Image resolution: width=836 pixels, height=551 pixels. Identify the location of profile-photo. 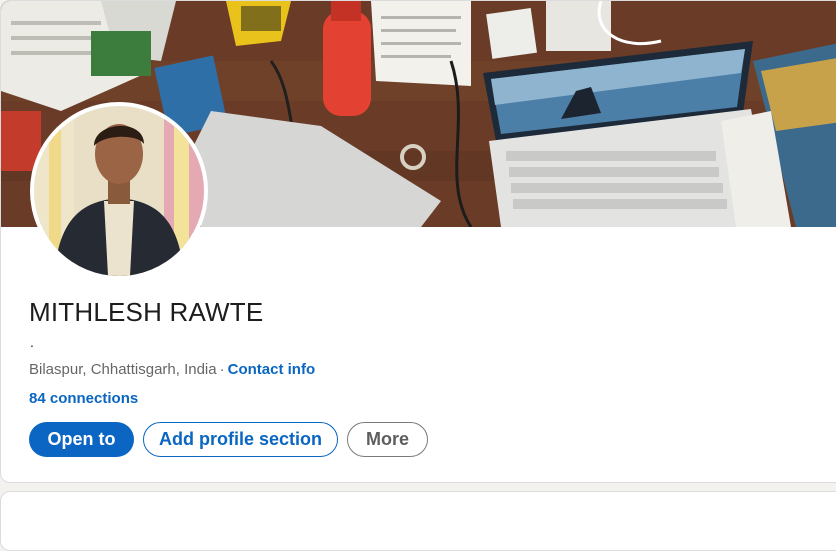
(119, 191).